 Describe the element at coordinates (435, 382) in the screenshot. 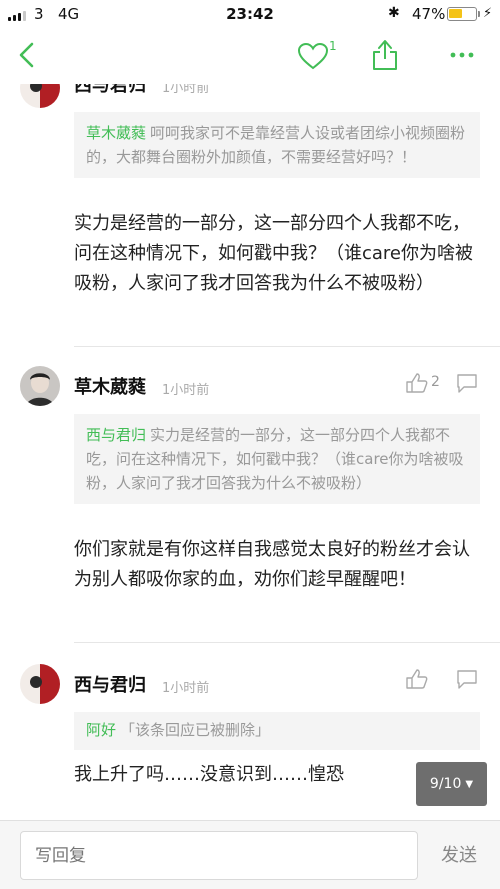

I see `upvote-count: 2` at that location.